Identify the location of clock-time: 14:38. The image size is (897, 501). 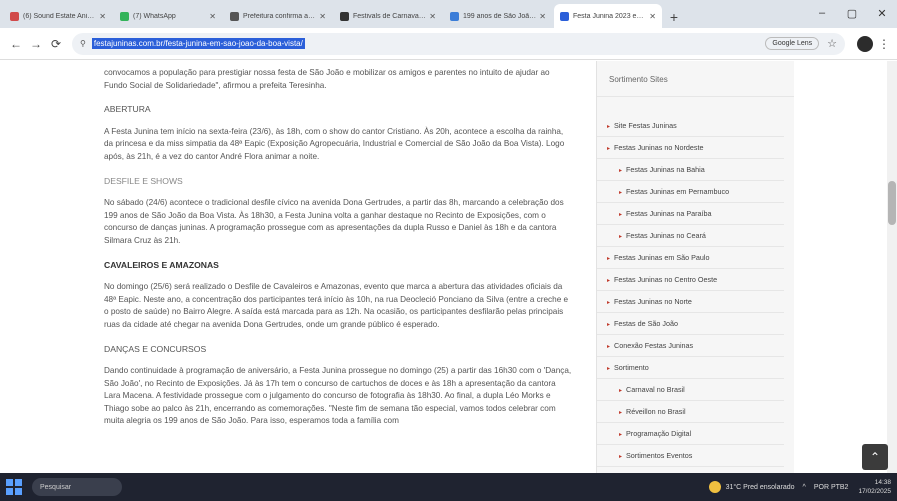
(882, 482).